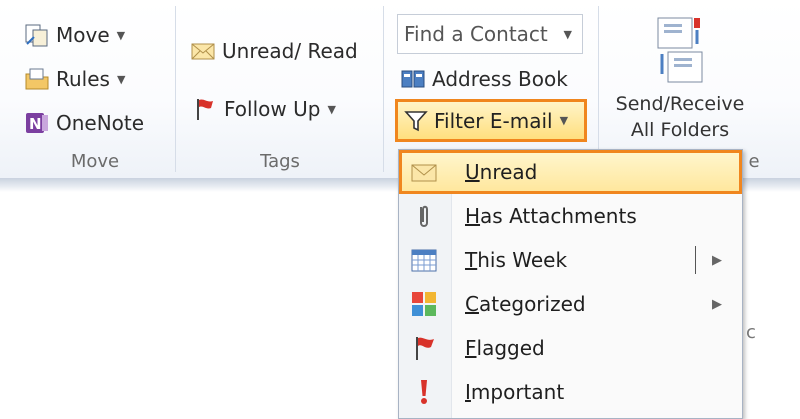 This screenshot has width=800, height=419. I want to click on rules-button: Rules ▼, so click(74, 79).